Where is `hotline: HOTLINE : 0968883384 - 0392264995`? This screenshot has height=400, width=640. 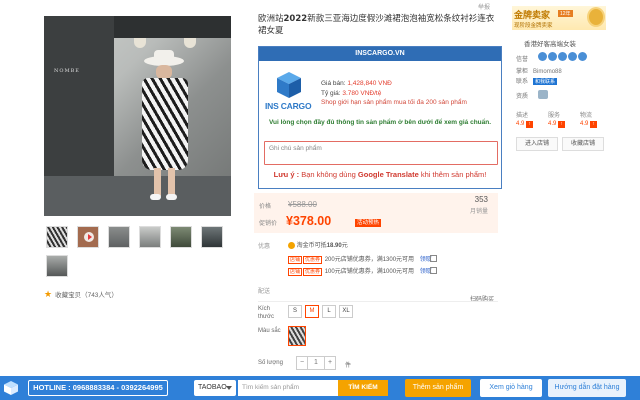 hotline: HOTLINE : 0968883384 - 0392264995 is located at coordinates (98, 388).